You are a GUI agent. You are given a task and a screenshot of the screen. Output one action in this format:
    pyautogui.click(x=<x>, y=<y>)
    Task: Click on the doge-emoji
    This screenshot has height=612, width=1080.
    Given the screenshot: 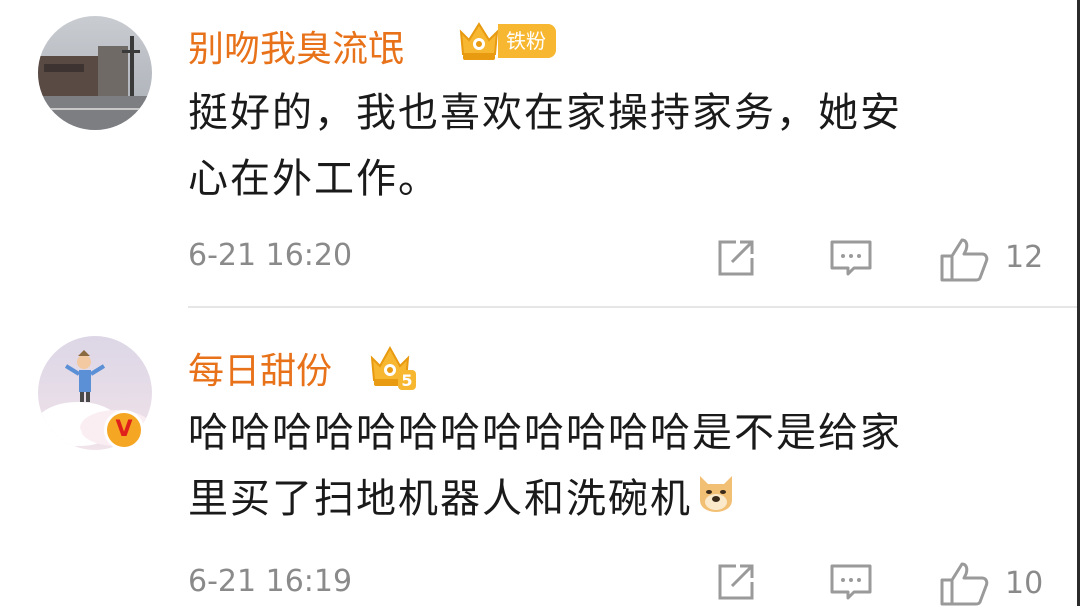 What is the action you would take?
    pyautogui.click(x=716, y=501)
    